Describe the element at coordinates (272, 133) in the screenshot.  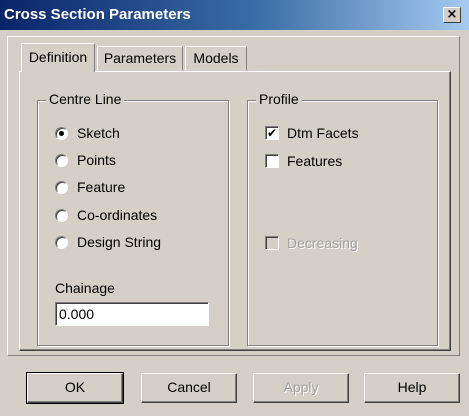
I see `checkmark-icon: ✔` at that location.